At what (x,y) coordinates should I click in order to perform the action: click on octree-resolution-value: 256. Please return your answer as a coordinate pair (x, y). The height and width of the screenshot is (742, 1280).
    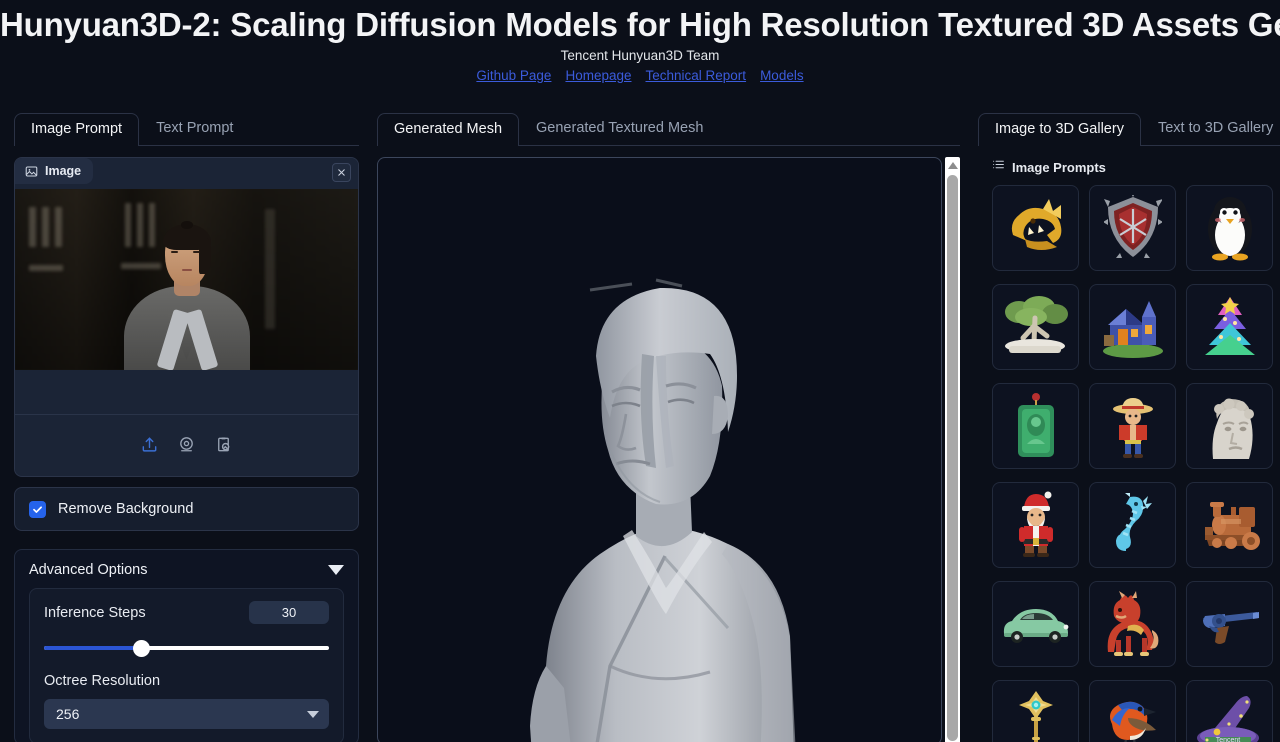
    Looking at the image, I should click on (68, 714).